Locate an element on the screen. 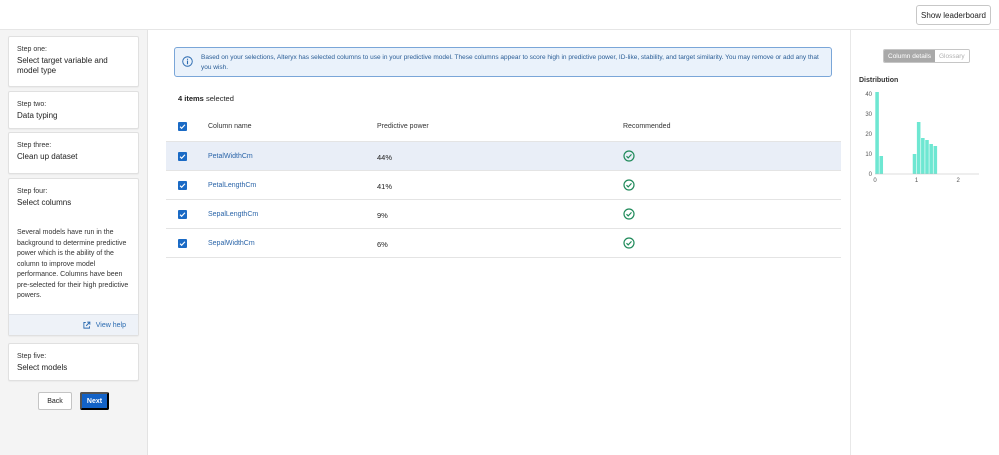 The height and width of the screenshot is (455, 999). step-three: Step three: Clean up dataset is located at coordinates (73, 153).